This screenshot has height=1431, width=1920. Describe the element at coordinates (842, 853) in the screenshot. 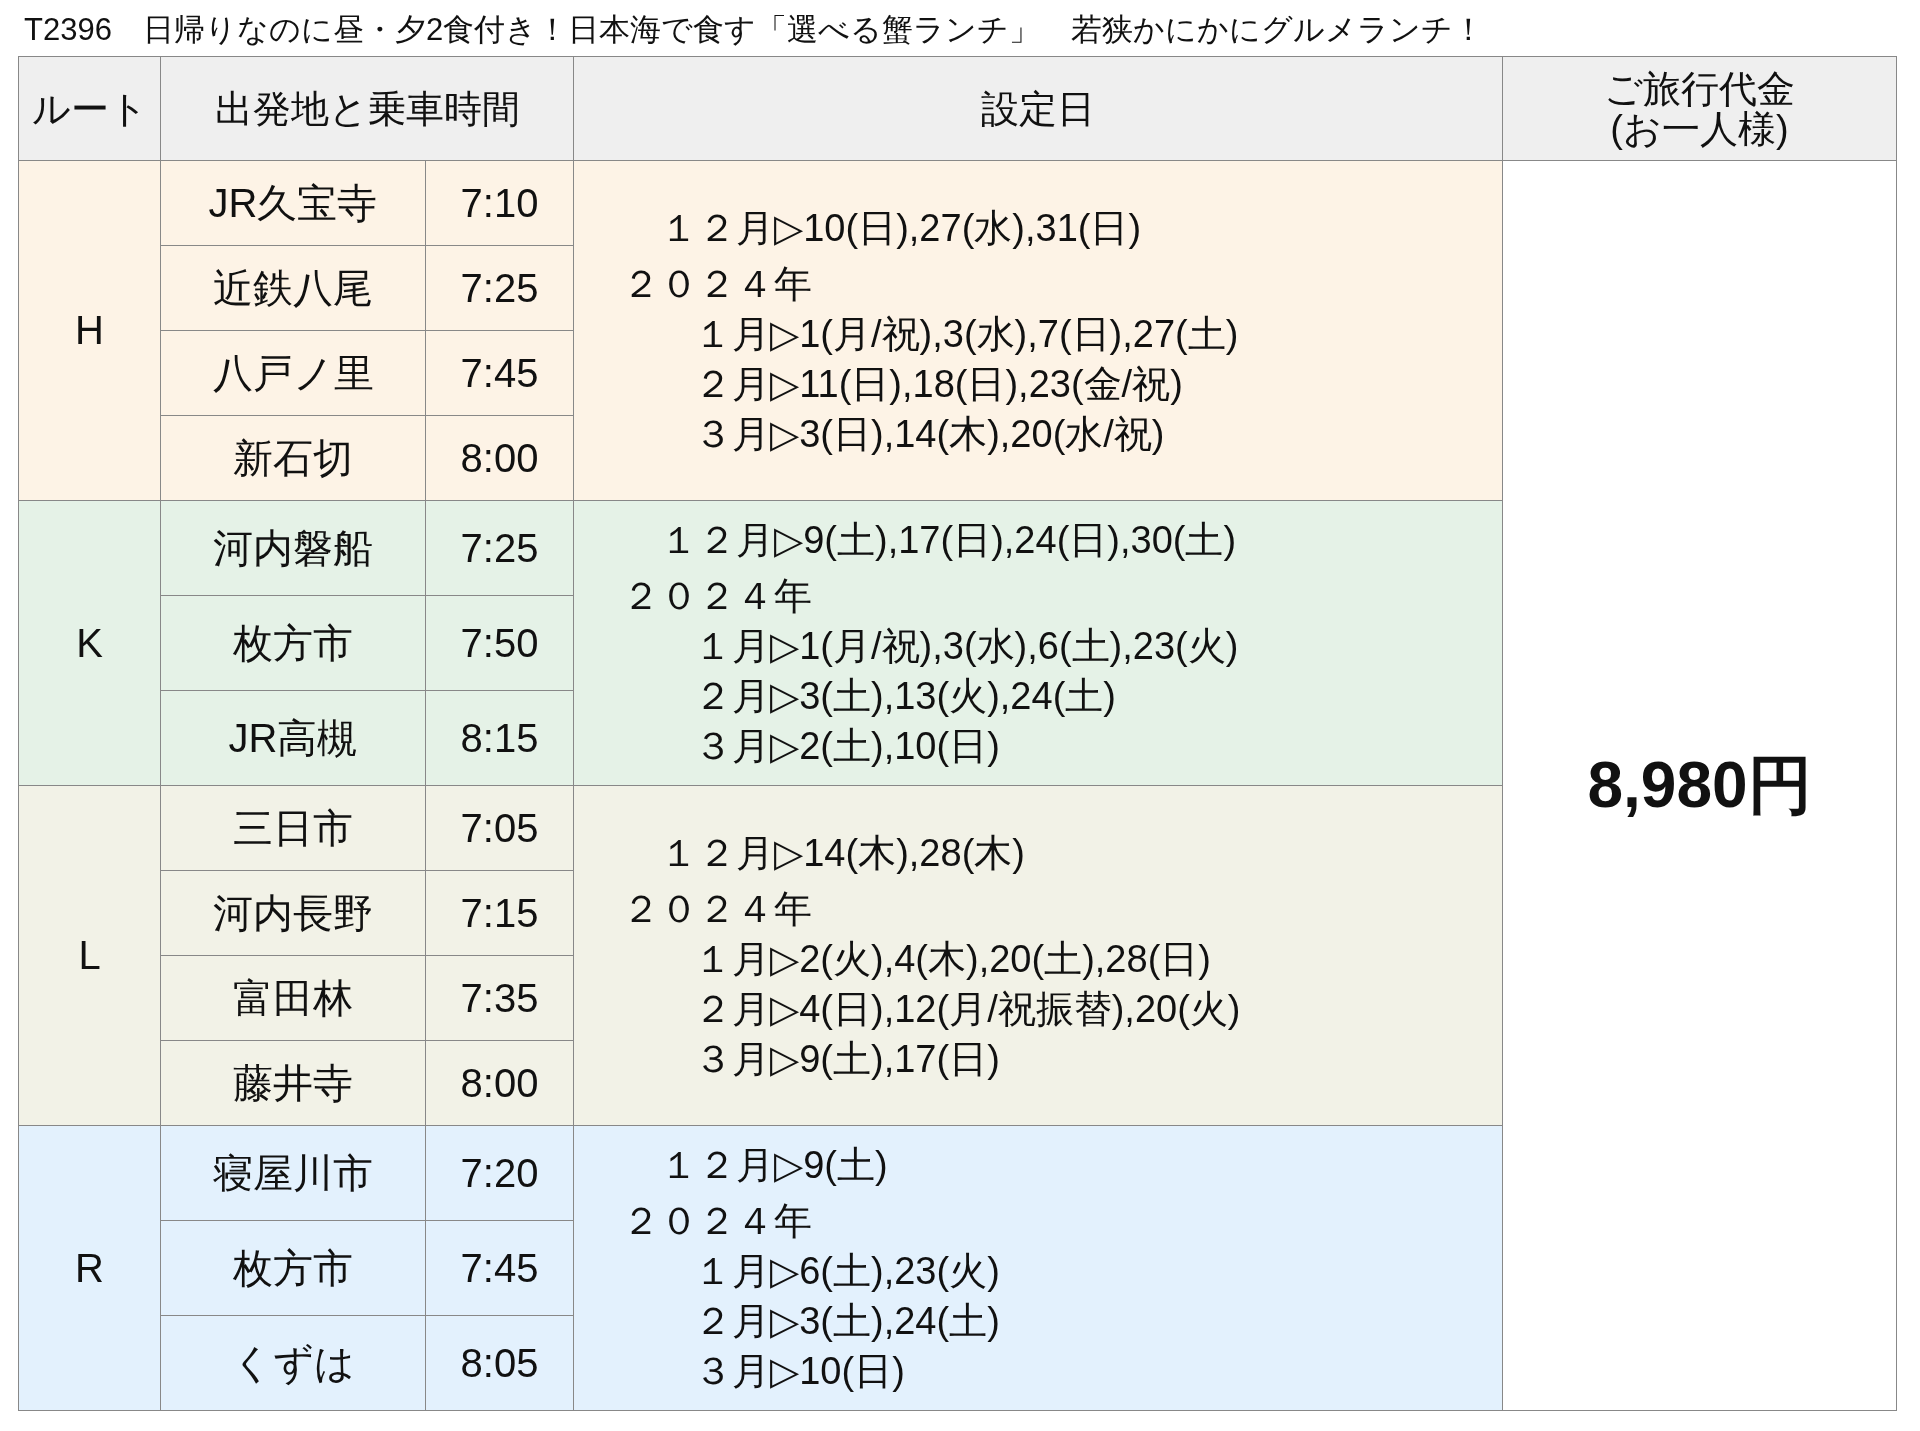

I see `date-line: １２月▷14(木),28(木)` at that location.